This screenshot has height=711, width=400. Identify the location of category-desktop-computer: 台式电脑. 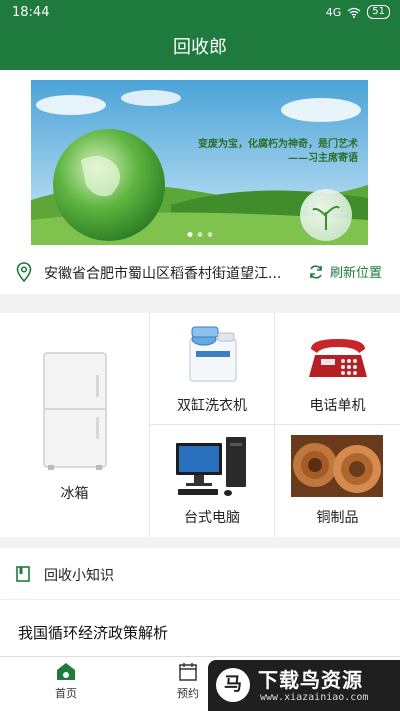
(212, 481).